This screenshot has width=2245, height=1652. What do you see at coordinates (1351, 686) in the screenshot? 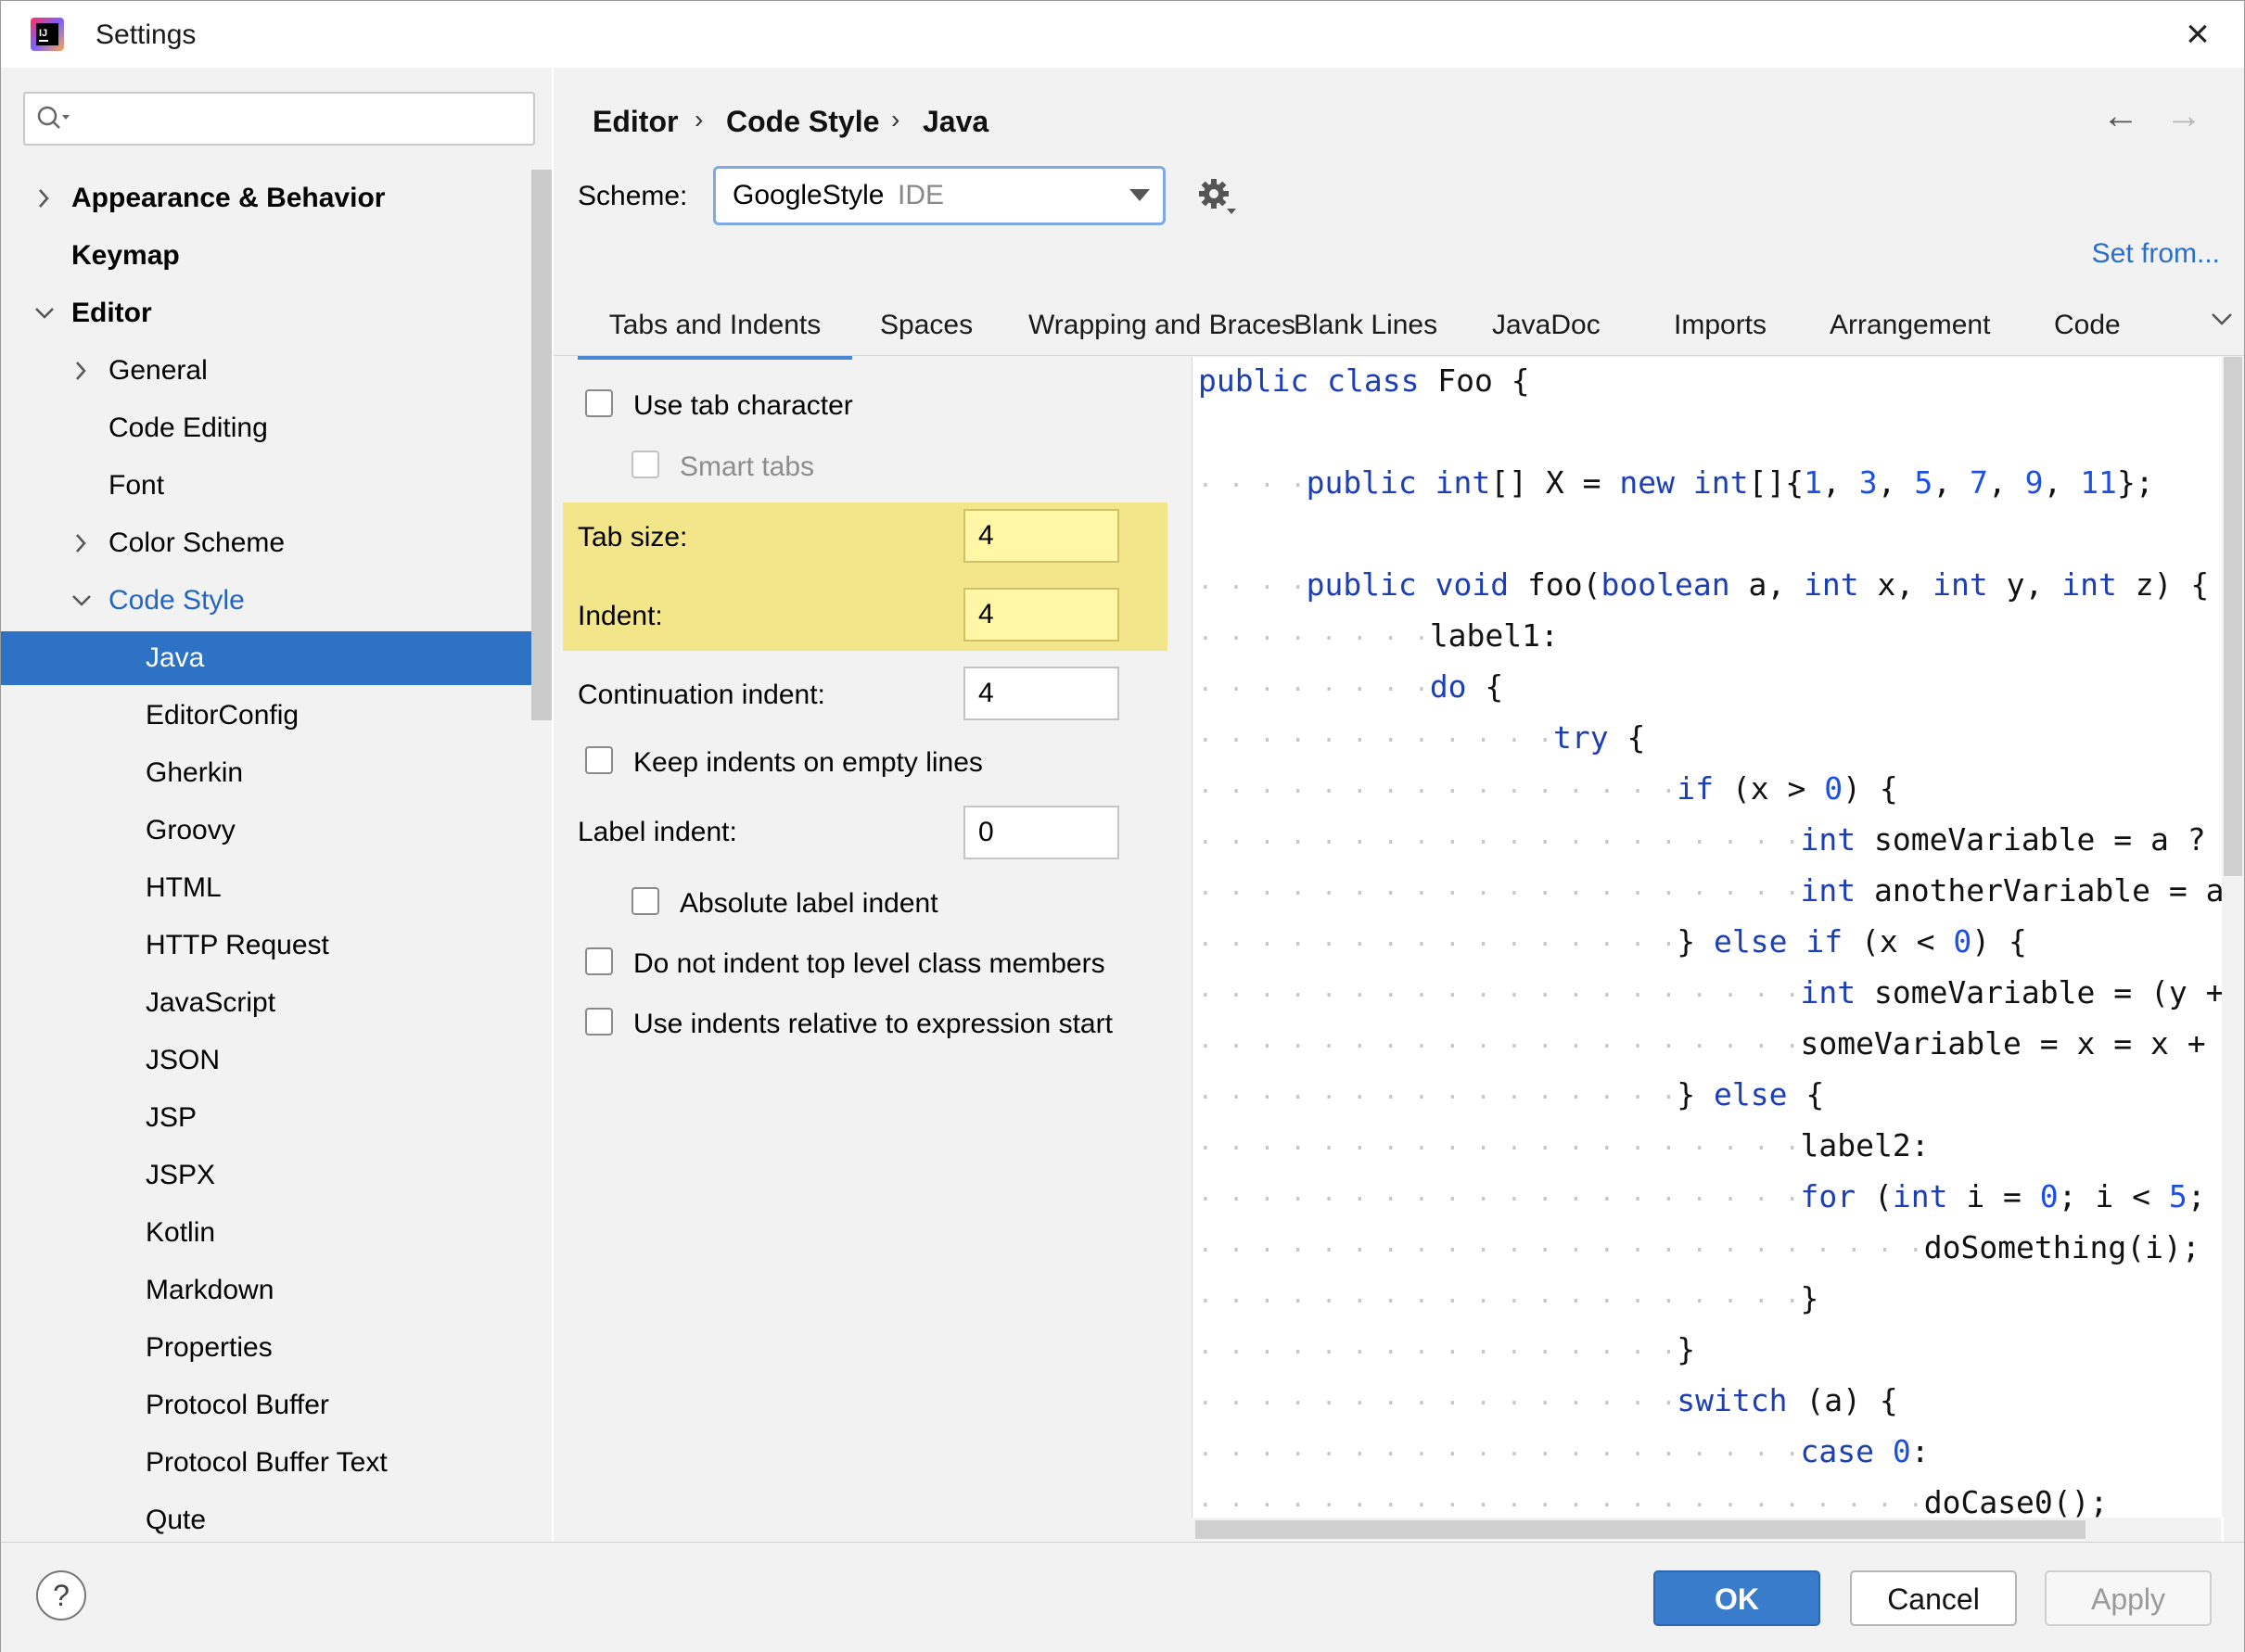
I see `code-line: · · · · · · · ·do {` at bounding box center [1351, 686].